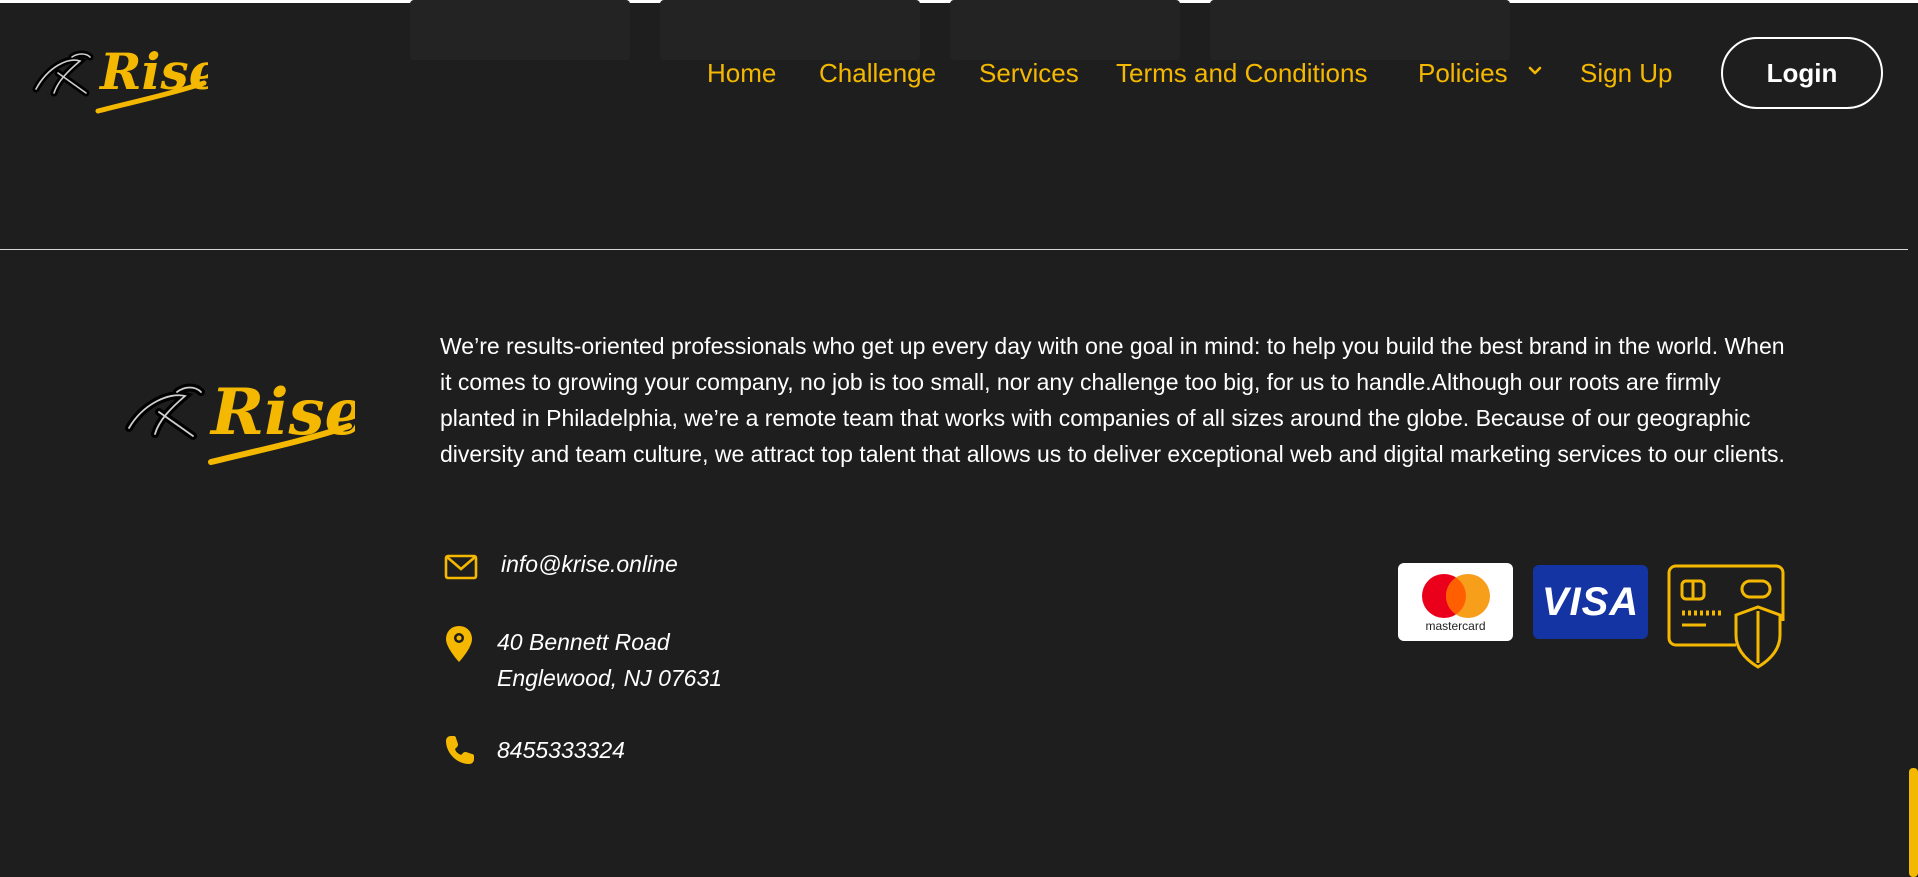  I want to click on address-line1: 40 Bennett Road, so click(583, 642).